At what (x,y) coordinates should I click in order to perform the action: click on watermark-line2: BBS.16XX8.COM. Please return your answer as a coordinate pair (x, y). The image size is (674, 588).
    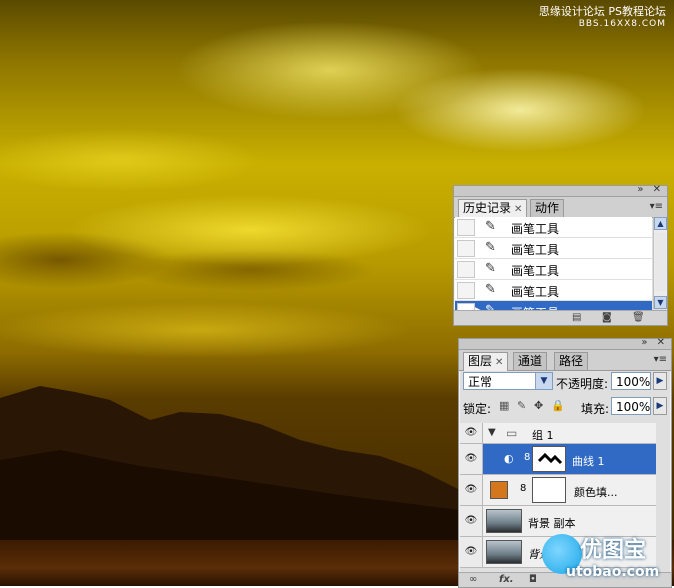
    Looking at the image, I should click on (622, 24).